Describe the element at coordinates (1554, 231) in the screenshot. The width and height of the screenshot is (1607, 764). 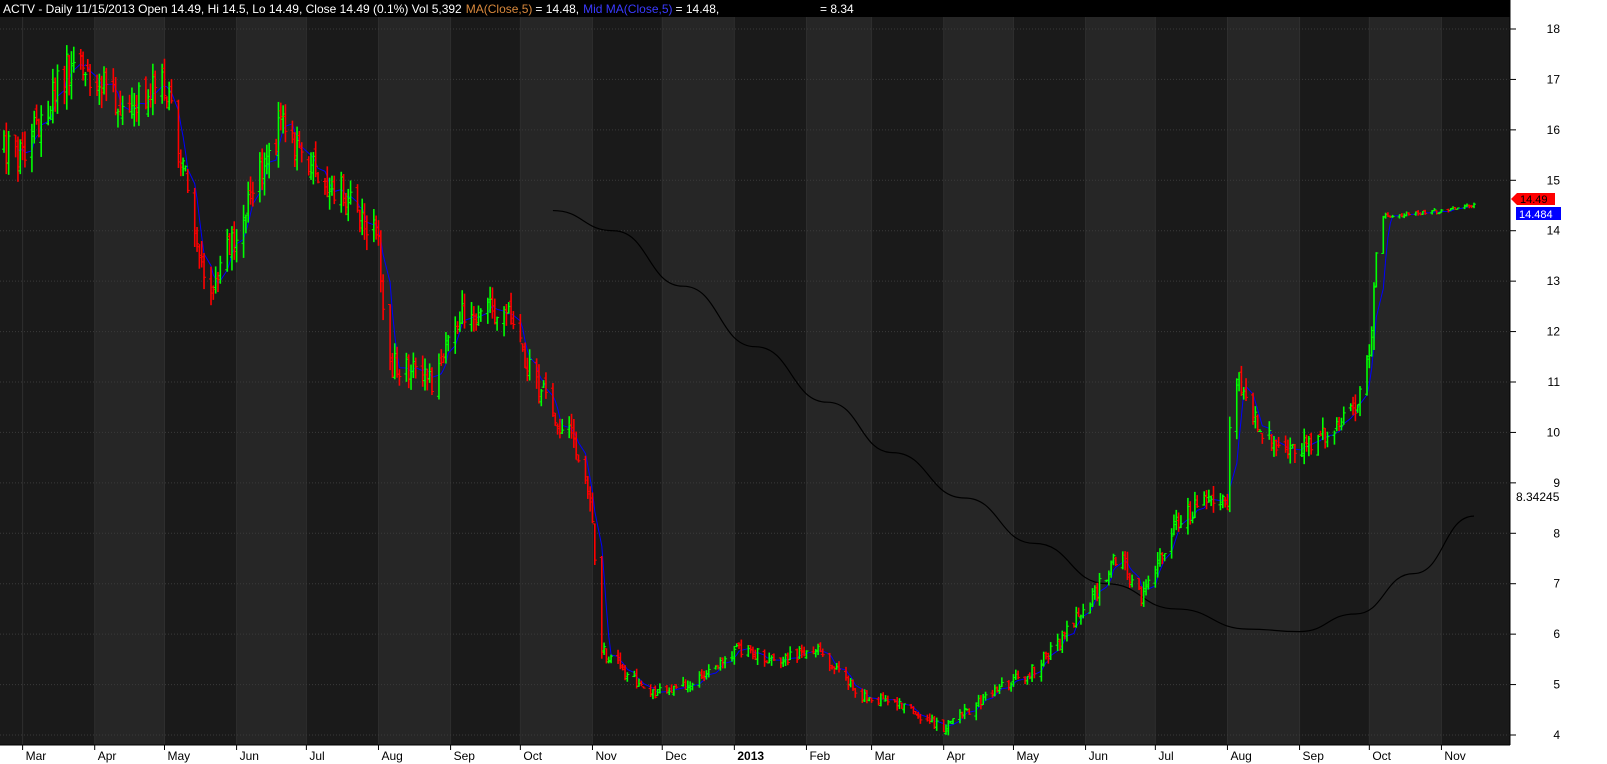
I see `y-tick-label: 14` at that location.